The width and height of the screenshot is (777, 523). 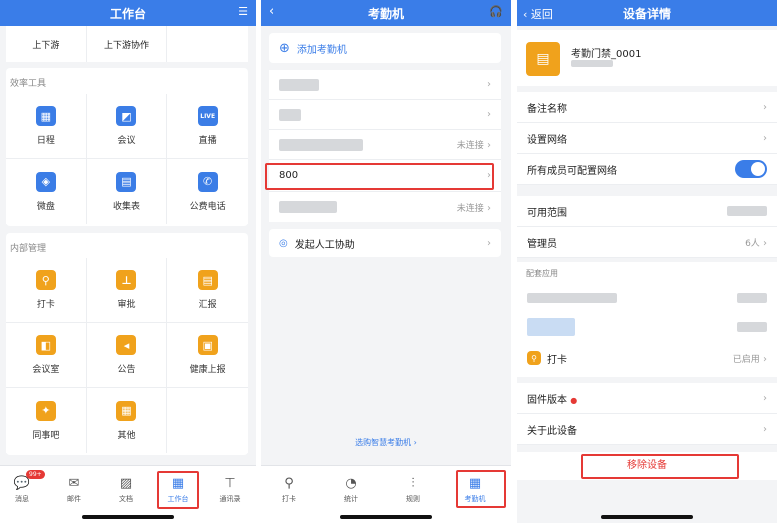 What do you see at coordinates (45, 116) in the screenshot?
I see `calendar-icon: ▦` at bounding box center [45, 116].